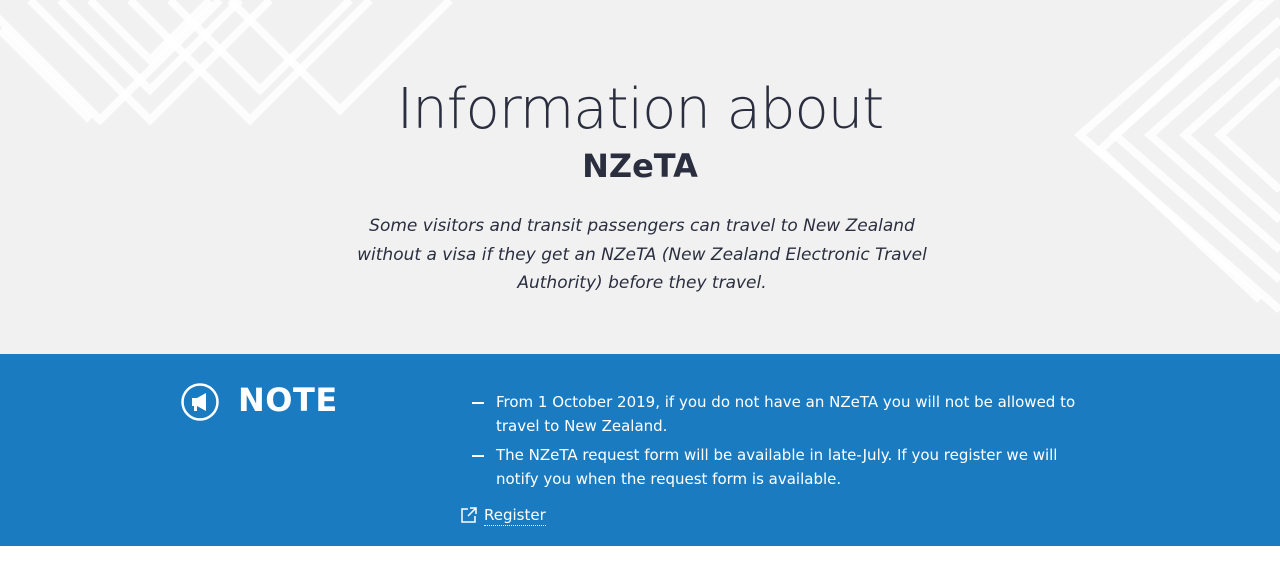  Describe the element at coordinates (515, 515) in the screenshot. I see `register-link-label: Register` at that location.